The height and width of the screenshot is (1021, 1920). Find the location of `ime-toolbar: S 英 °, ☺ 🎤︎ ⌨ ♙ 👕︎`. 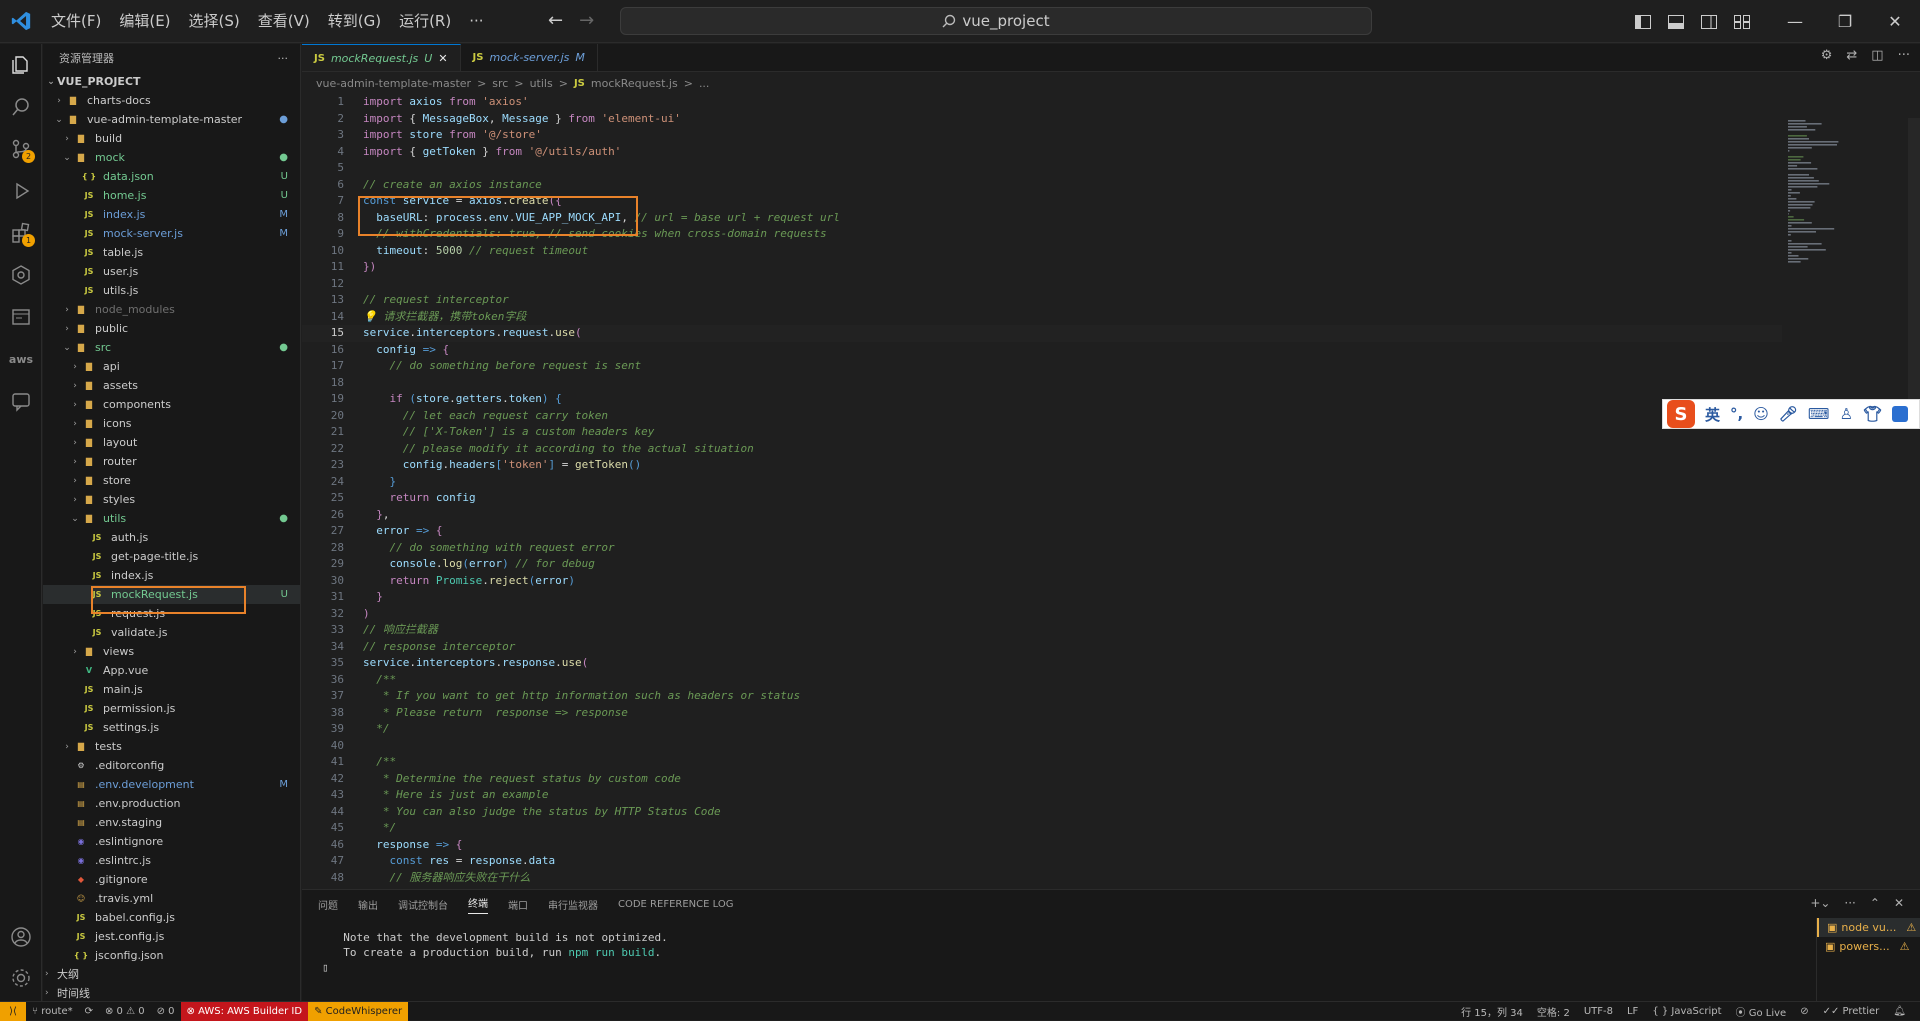

ime-toolbar: S 英 °, ☺ 🎤︎ ⌨ ♙ 👕︎ is located at coordinates (1791, 414).